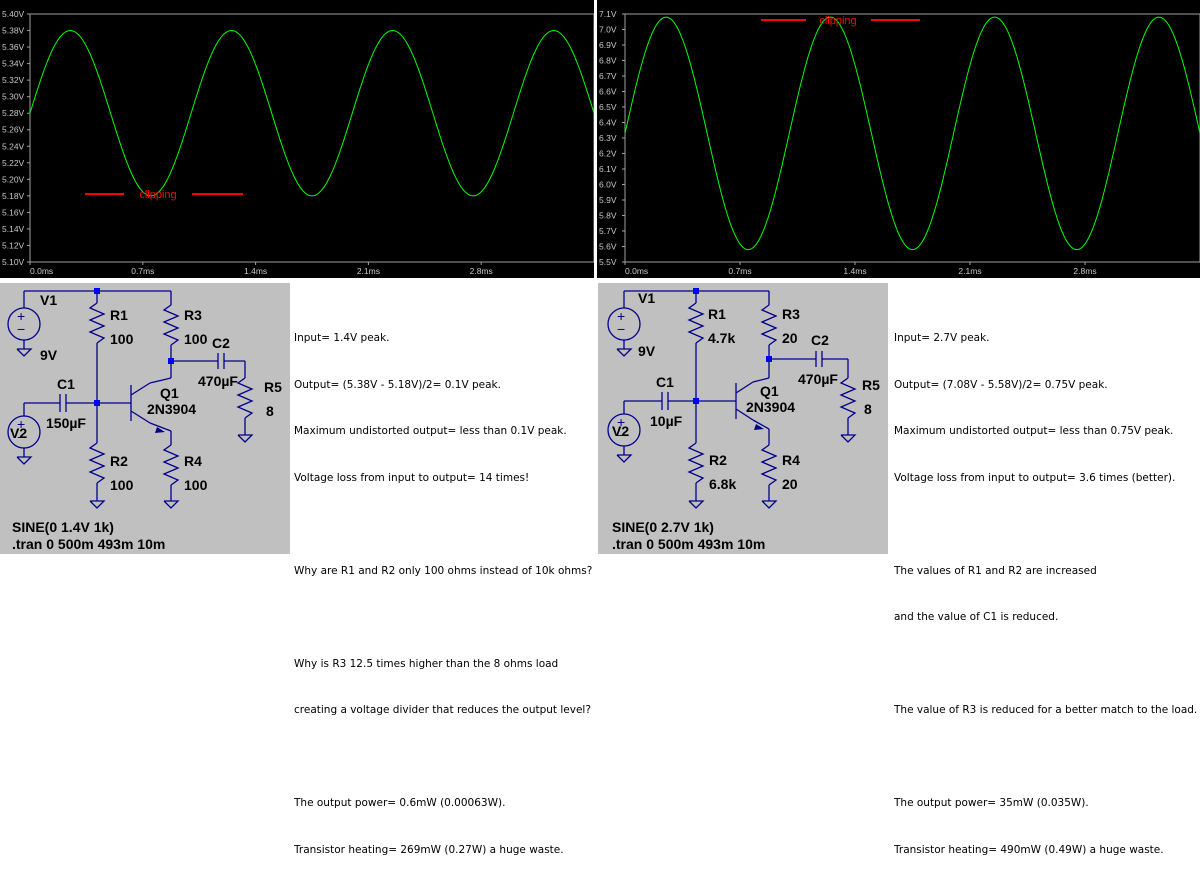  I want to click on right-sine-directive: SINE(0 2.7V 1k), so click(663, 527).